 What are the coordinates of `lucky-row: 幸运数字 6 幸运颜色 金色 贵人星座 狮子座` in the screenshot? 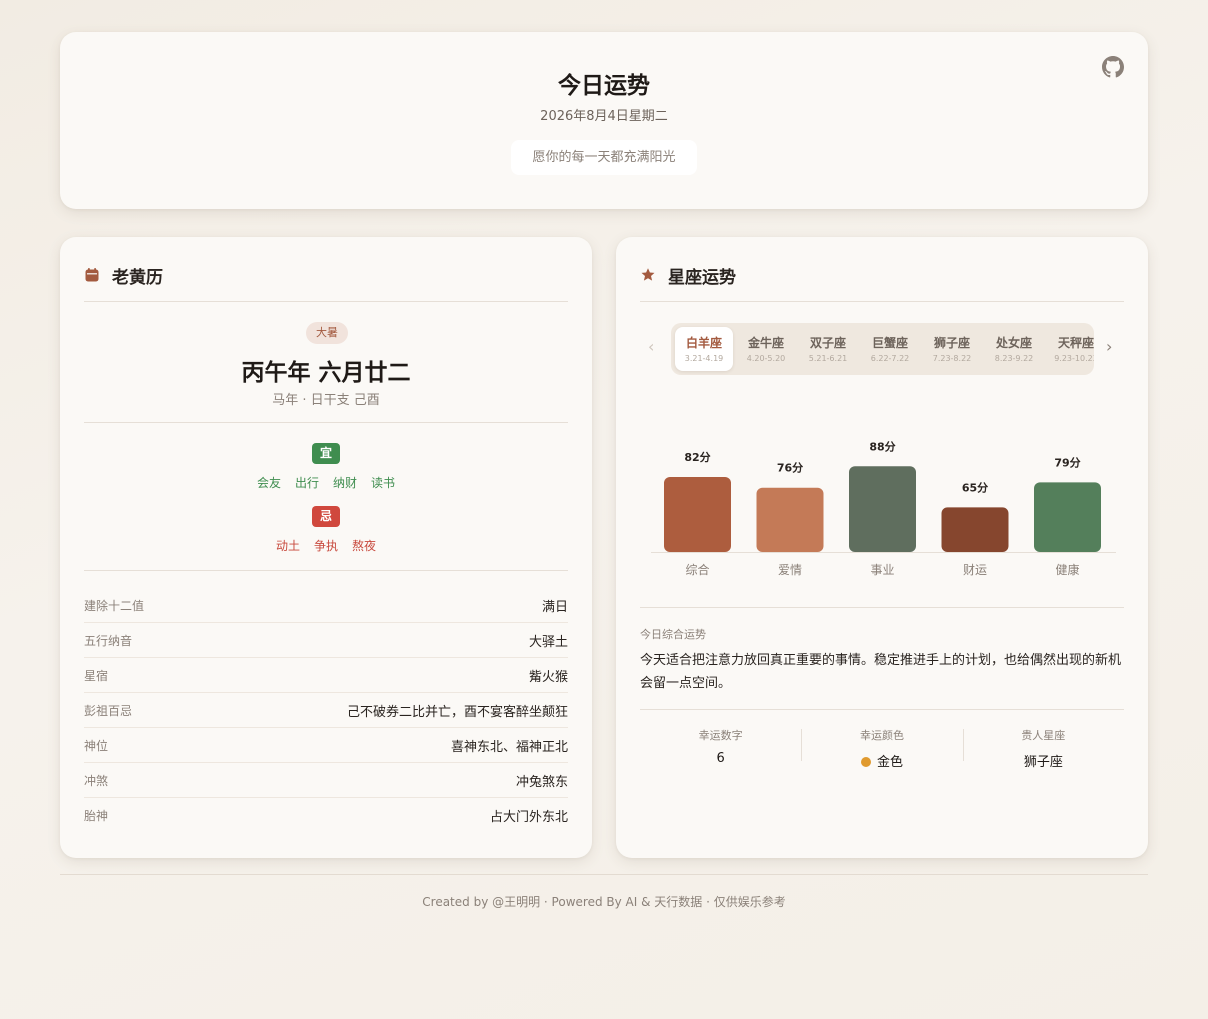 It's located at (882, 745).